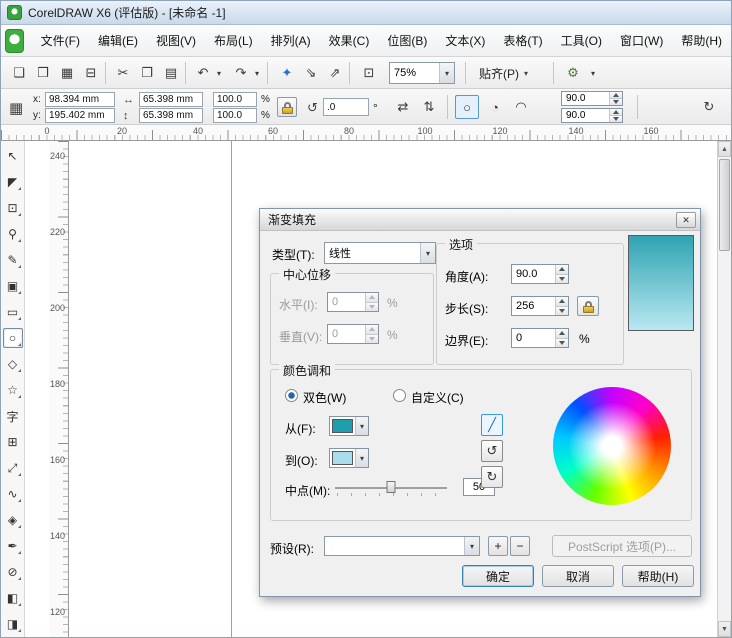 Image resolution: width=732 pixels, height=638 pixels. What do you see at coordinates (492, 451) in the screenshot?
I see `counterclockwise-path-button: ↺` at bounding box center [492, 451].